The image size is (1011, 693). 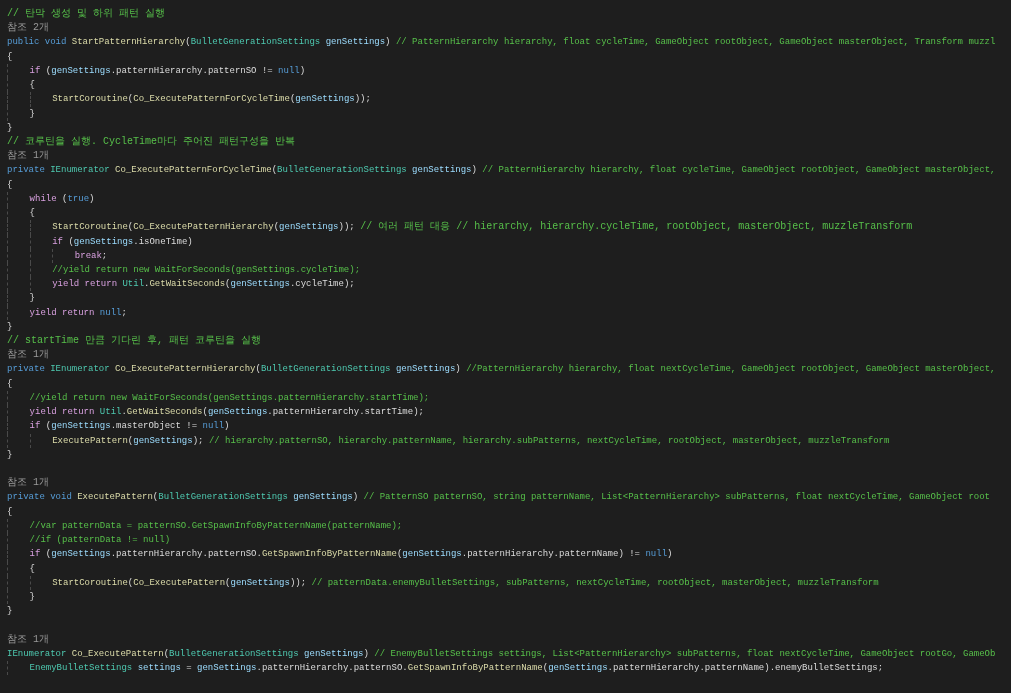 I want to click on code-line: IEnumerator Co_ExecutePattern(BulletGenerationSettings genSettings) // EnemyBulletSettings settings, List<PatternHierarchy> subPatterns, float nextCycleTime, GameObject rootGo, GameOb, so click(x=501, y=654).